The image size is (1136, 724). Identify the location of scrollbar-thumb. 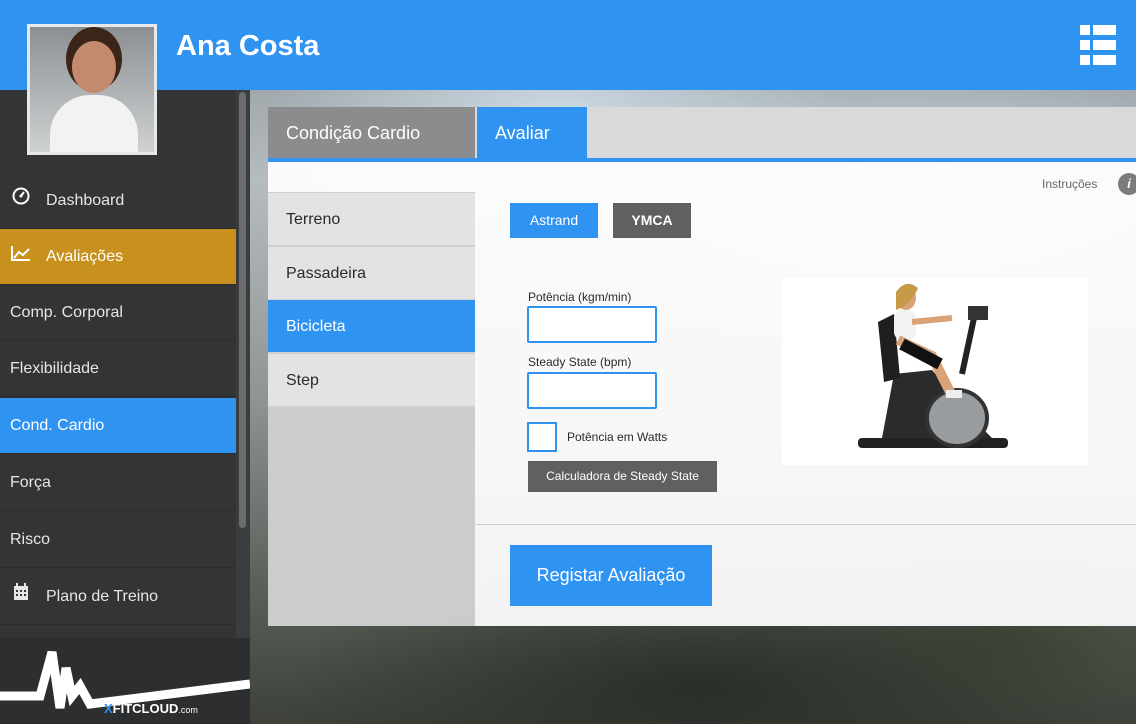
(242, 310).